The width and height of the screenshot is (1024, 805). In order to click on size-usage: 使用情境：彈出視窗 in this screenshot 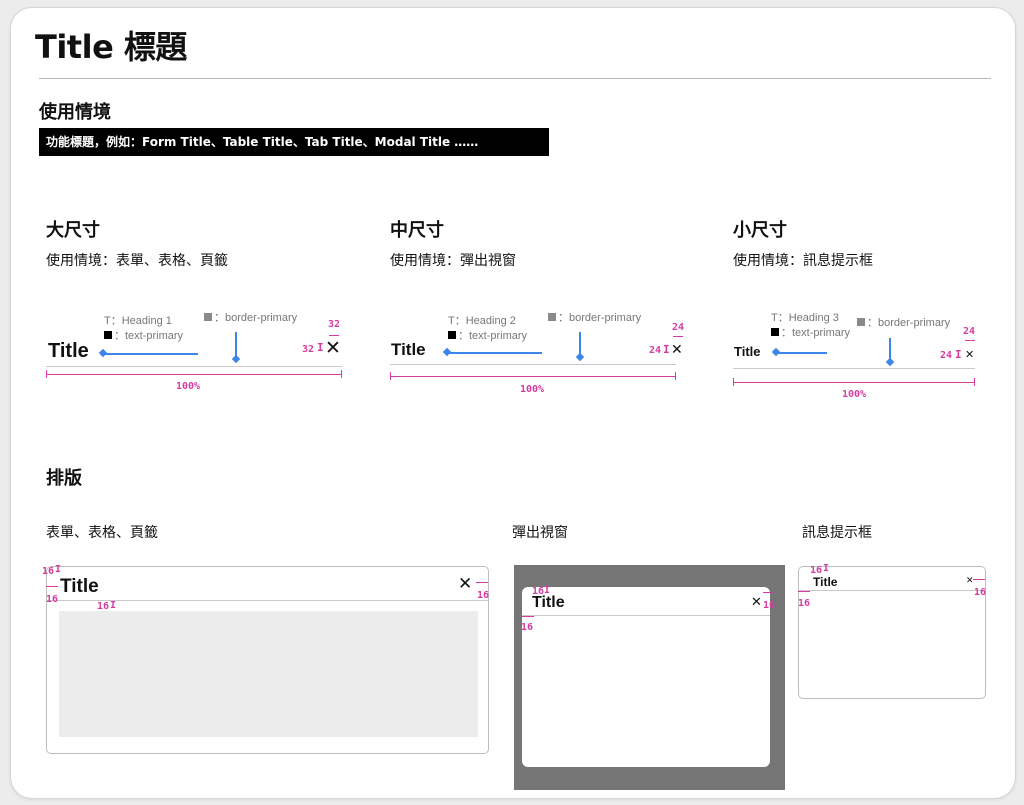, I will do `click(453, 261)`.